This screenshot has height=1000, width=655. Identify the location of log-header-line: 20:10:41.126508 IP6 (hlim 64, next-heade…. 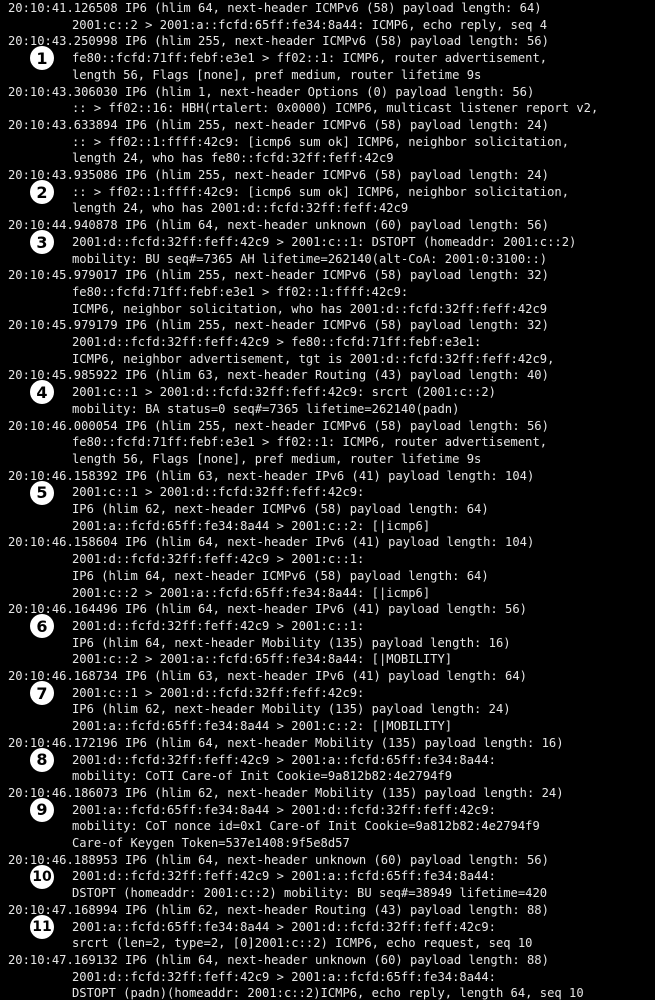
(275, 8).